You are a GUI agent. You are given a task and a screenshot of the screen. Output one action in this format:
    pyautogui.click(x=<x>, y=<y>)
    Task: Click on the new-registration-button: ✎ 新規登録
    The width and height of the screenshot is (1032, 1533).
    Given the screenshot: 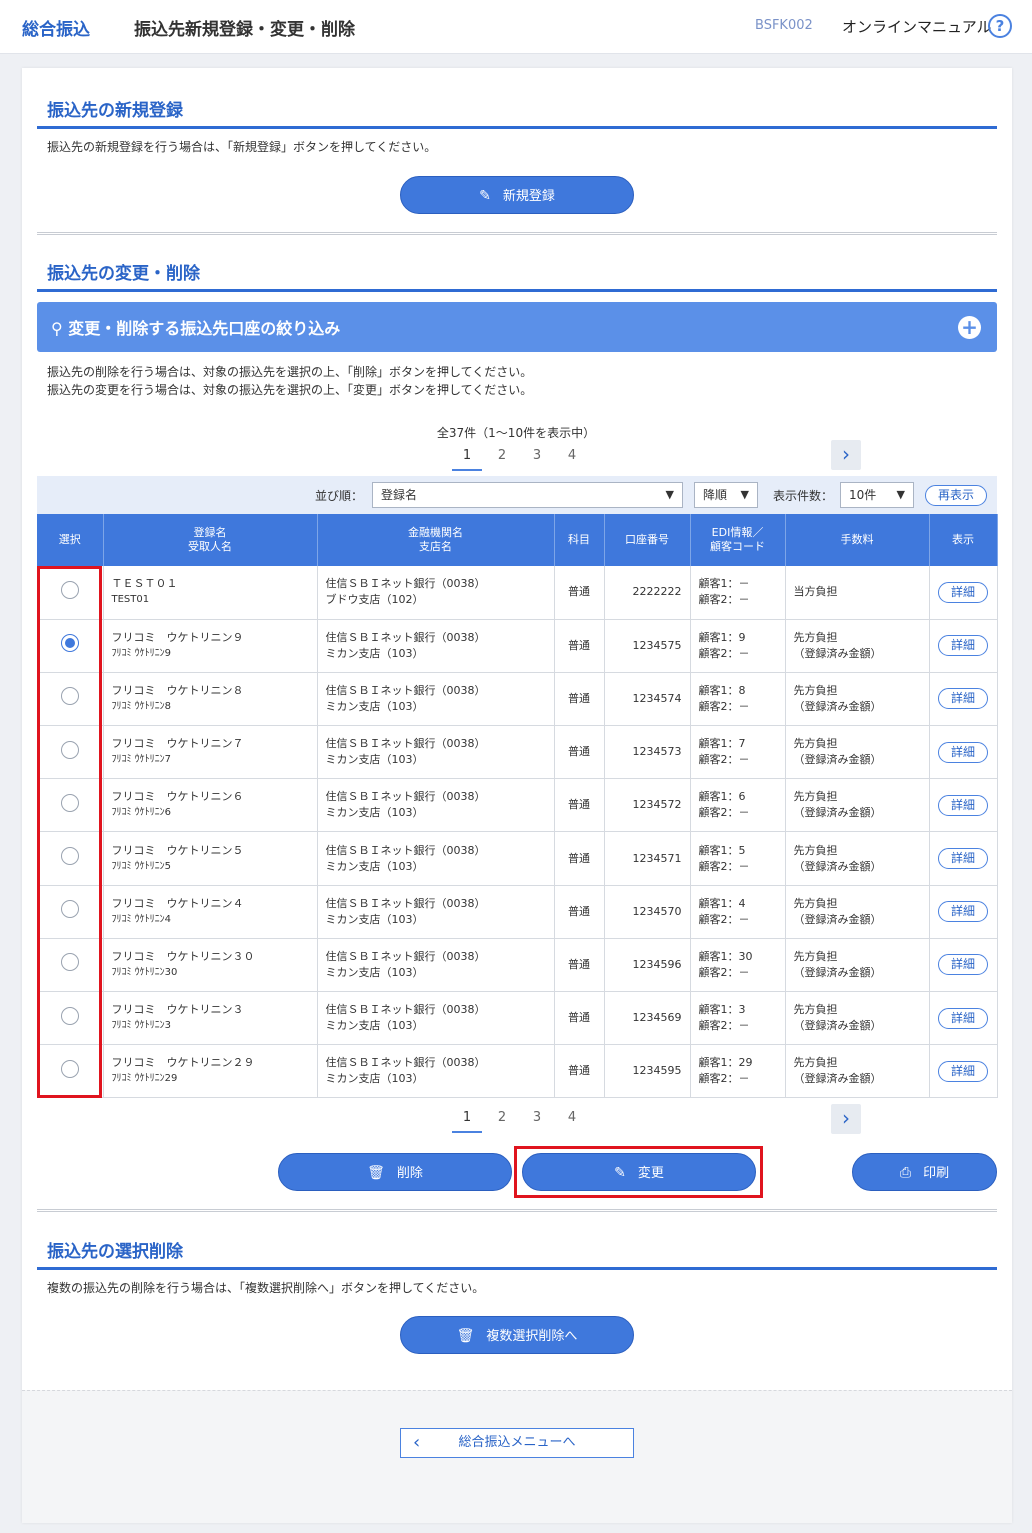 What is the action you would take?
    pyautogui.click(x=517, y=195)
    